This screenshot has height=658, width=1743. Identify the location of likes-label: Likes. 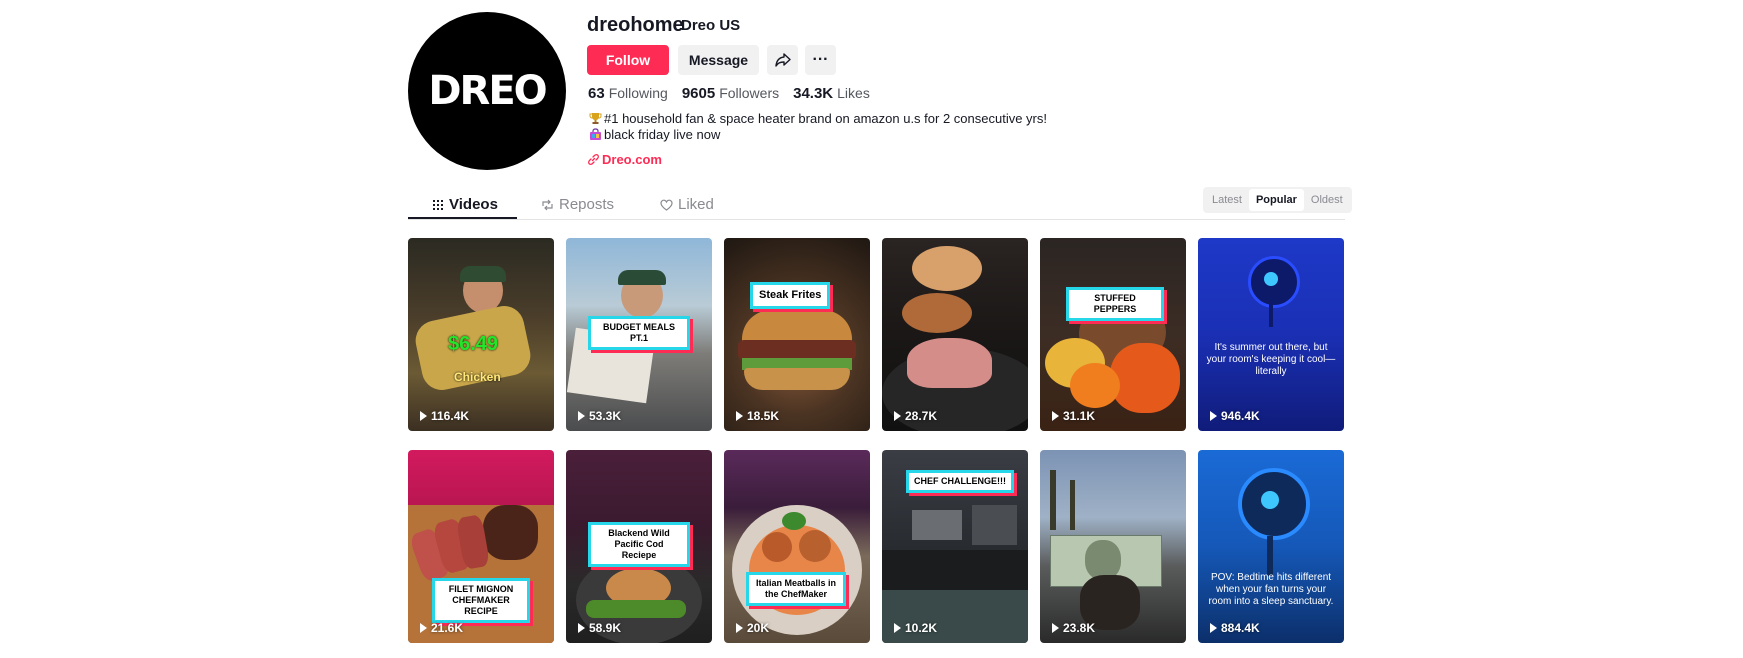
(853, 93).